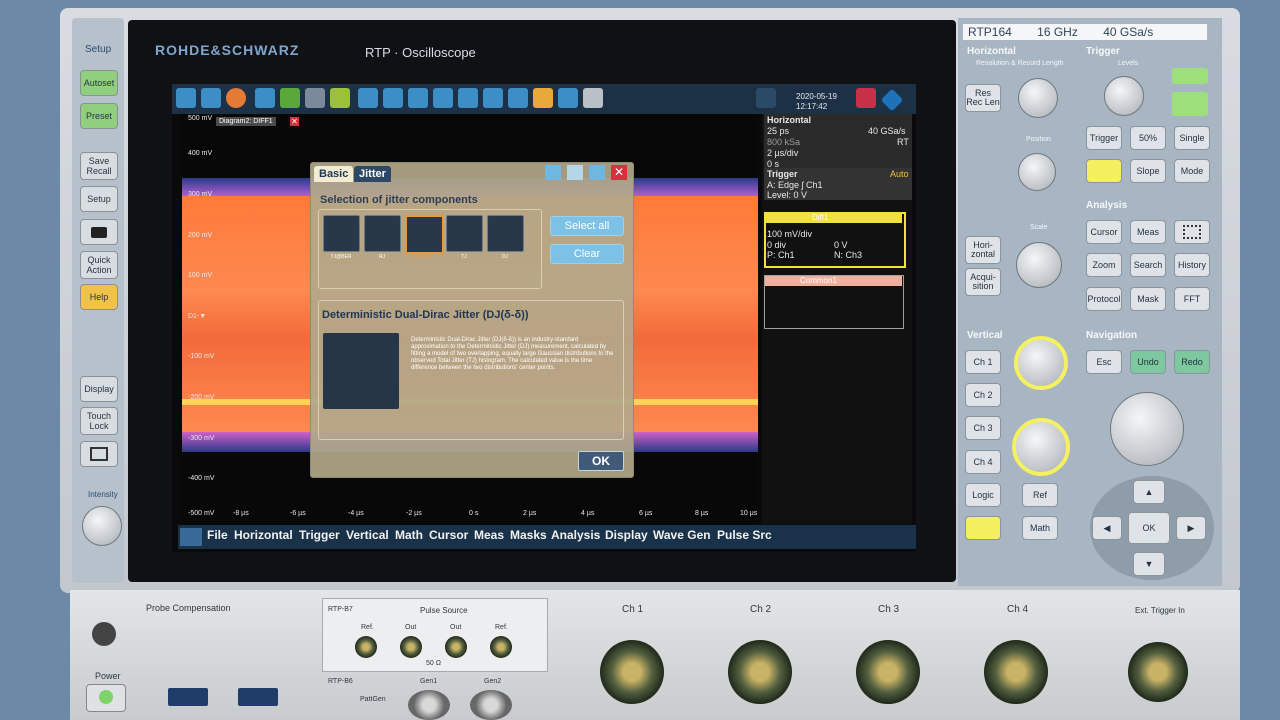 Image resolution: width=1280 pixels, height=720 pixels. What do you see at coordinates (491, 705) in the screenshot?
I see `gen2-connector` at bounding box center [491, 705].